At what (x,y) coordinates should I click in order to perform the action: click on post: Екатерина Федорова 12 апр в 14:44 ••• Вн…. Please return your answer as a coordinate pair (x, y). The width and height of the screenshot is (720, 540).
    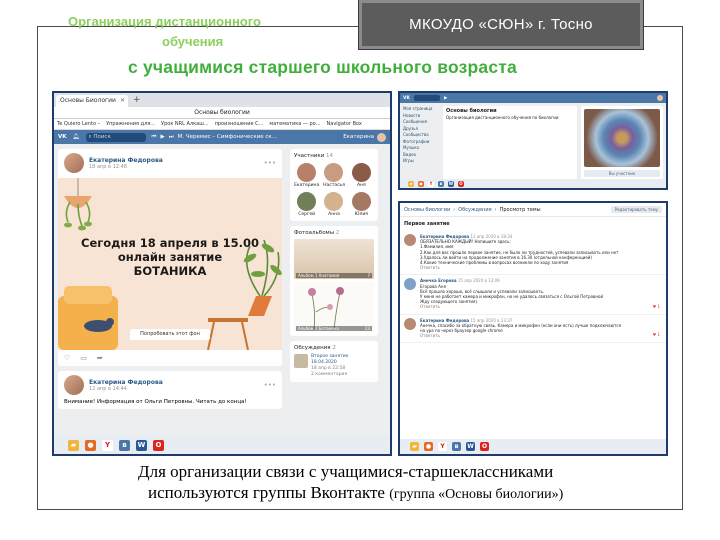
    Looking at the image, I should click on (170, 390).